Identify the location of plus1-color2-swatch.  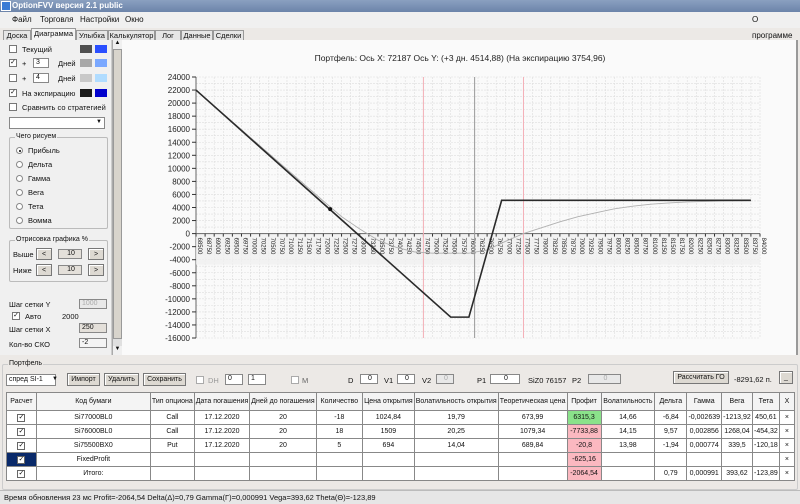
(101, 63).